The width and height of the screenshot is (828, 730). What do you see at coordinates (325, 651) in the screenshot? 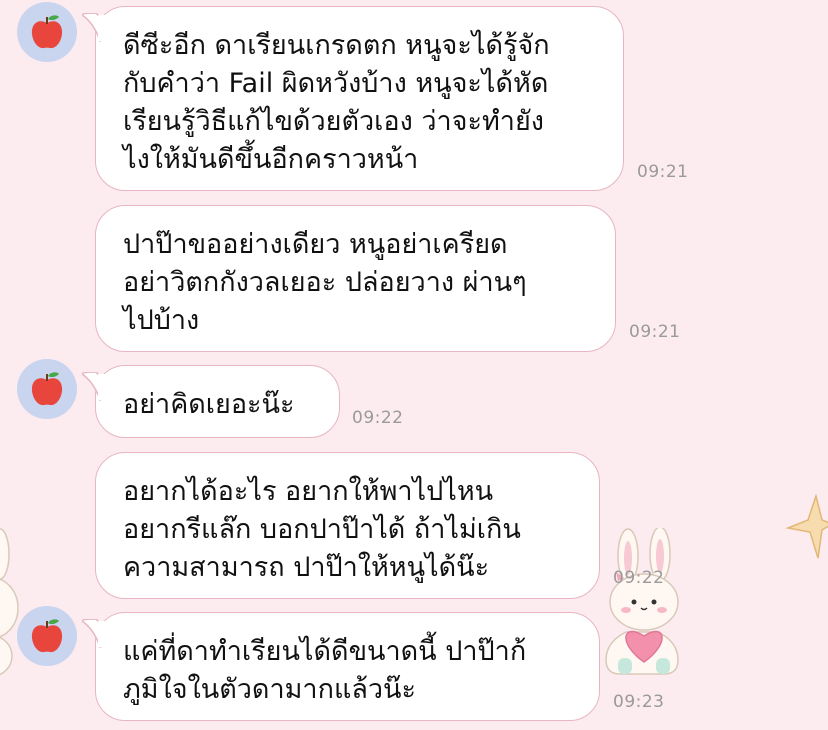
I see `message-line: แค่ที่ดาทำเรียนได้ดีขนาดนี้ ปาป๊าก้` at bounding box center [325, 651].